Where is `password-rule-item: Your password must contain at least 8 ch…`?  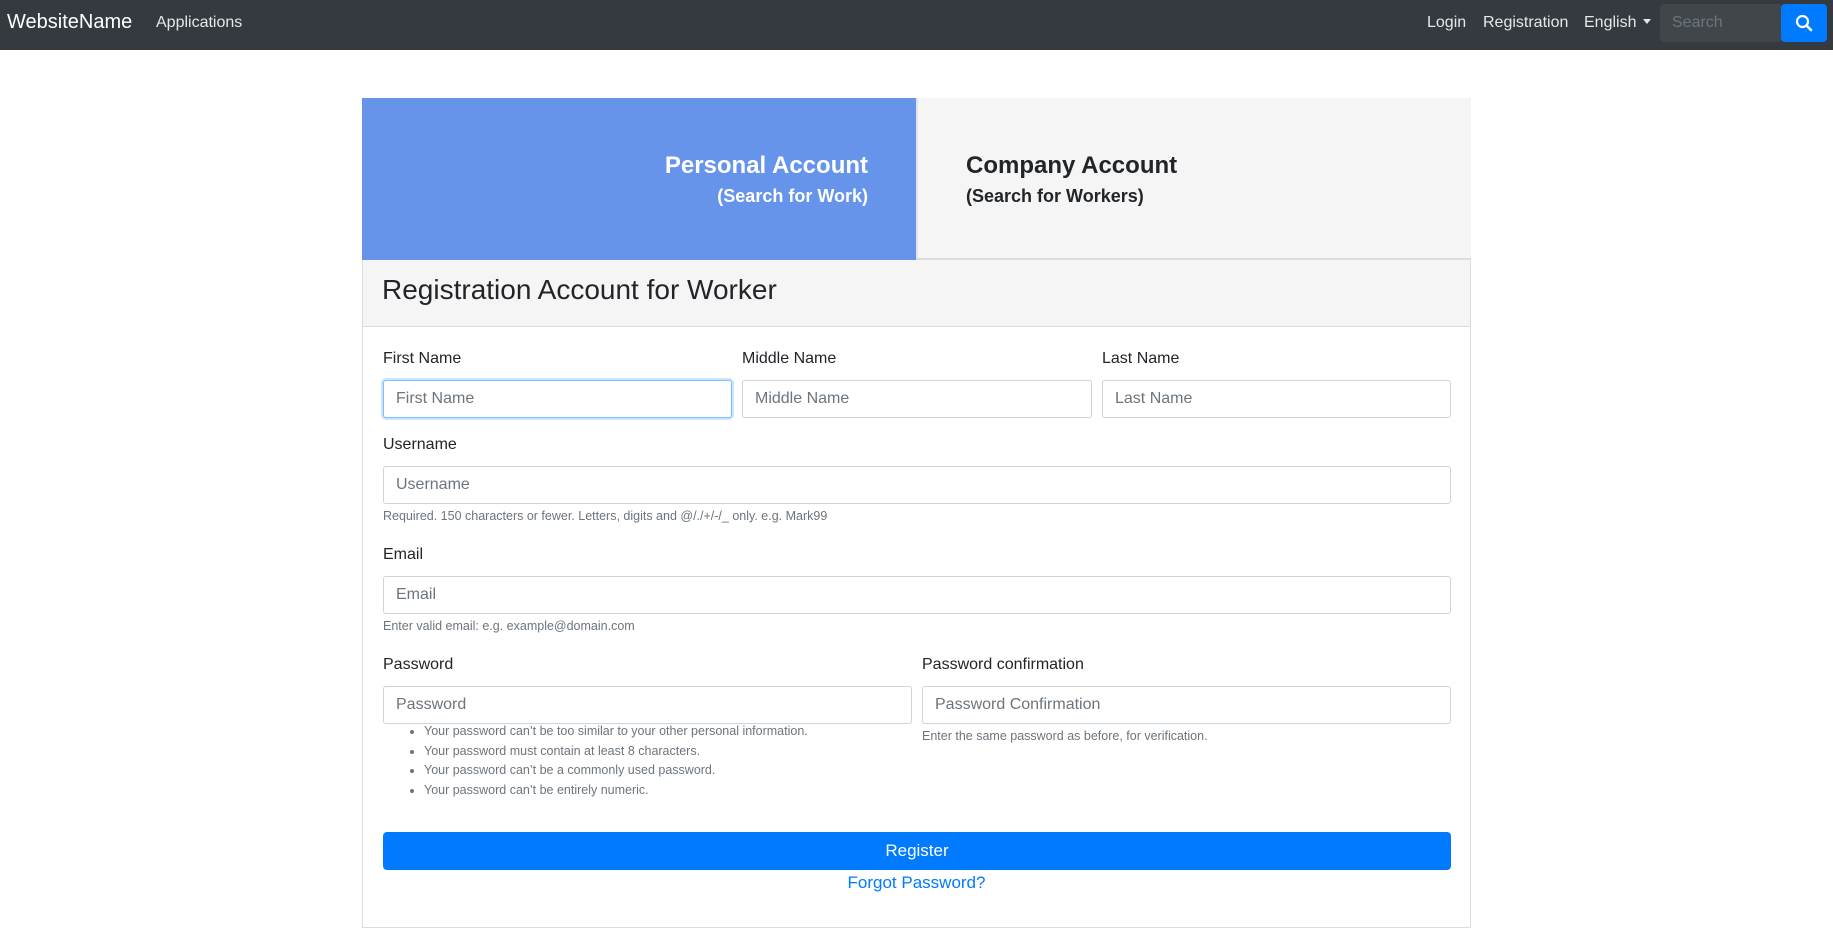
password-rule-item: Your password must contain at least 8 ch… is located at coordinates (704, 752).